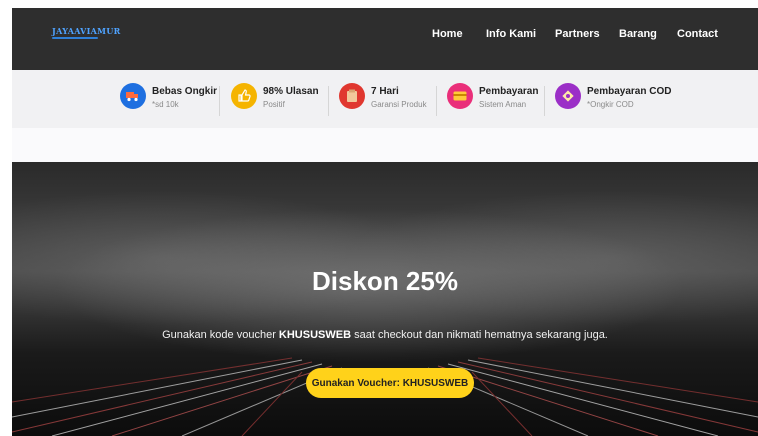 This screenshot has width=758, height=436. Describe the element at coordinates (460, 96) in the screenshot. I see `credit-card-icon` at that location.